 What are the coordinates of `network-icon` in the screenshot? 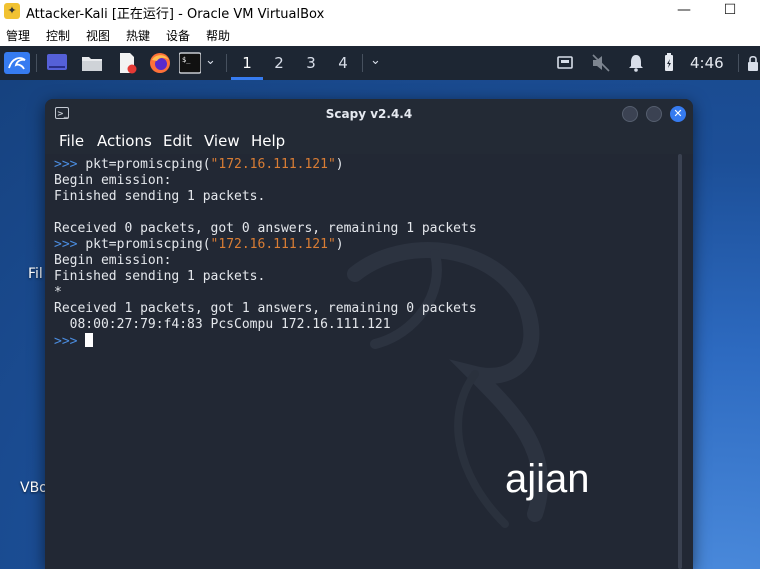 It's located at (565, 63).